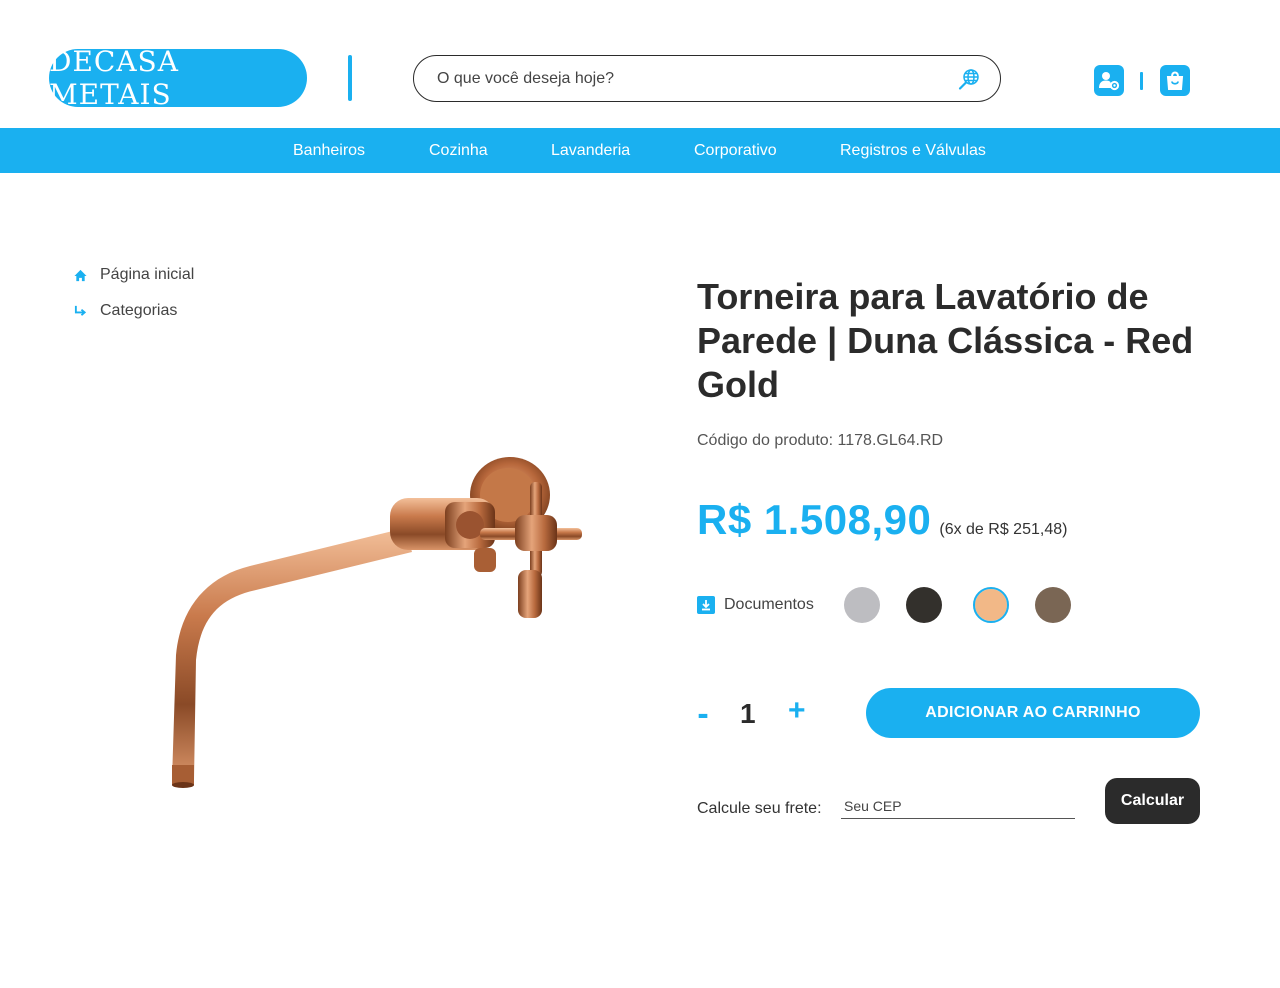 Image resolution: width=1280 pixels, height=988 pixels. What do you see at coordinates (958, 806) in the screenshot?
I see `cep-input` at bounding box center [958, 806].